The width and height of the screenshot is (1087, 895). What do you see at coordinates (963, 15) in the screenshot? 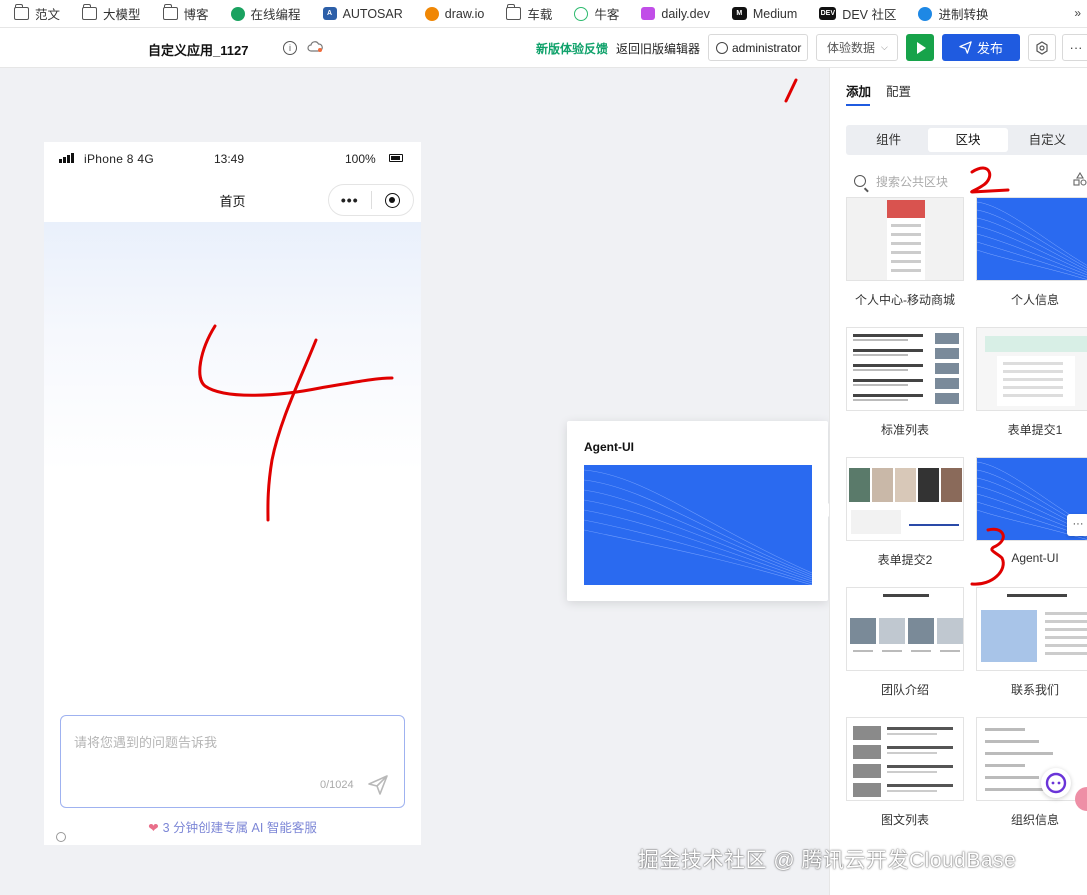
I see `bookmark-label: 进制转换` at bounding box center [963, 15].